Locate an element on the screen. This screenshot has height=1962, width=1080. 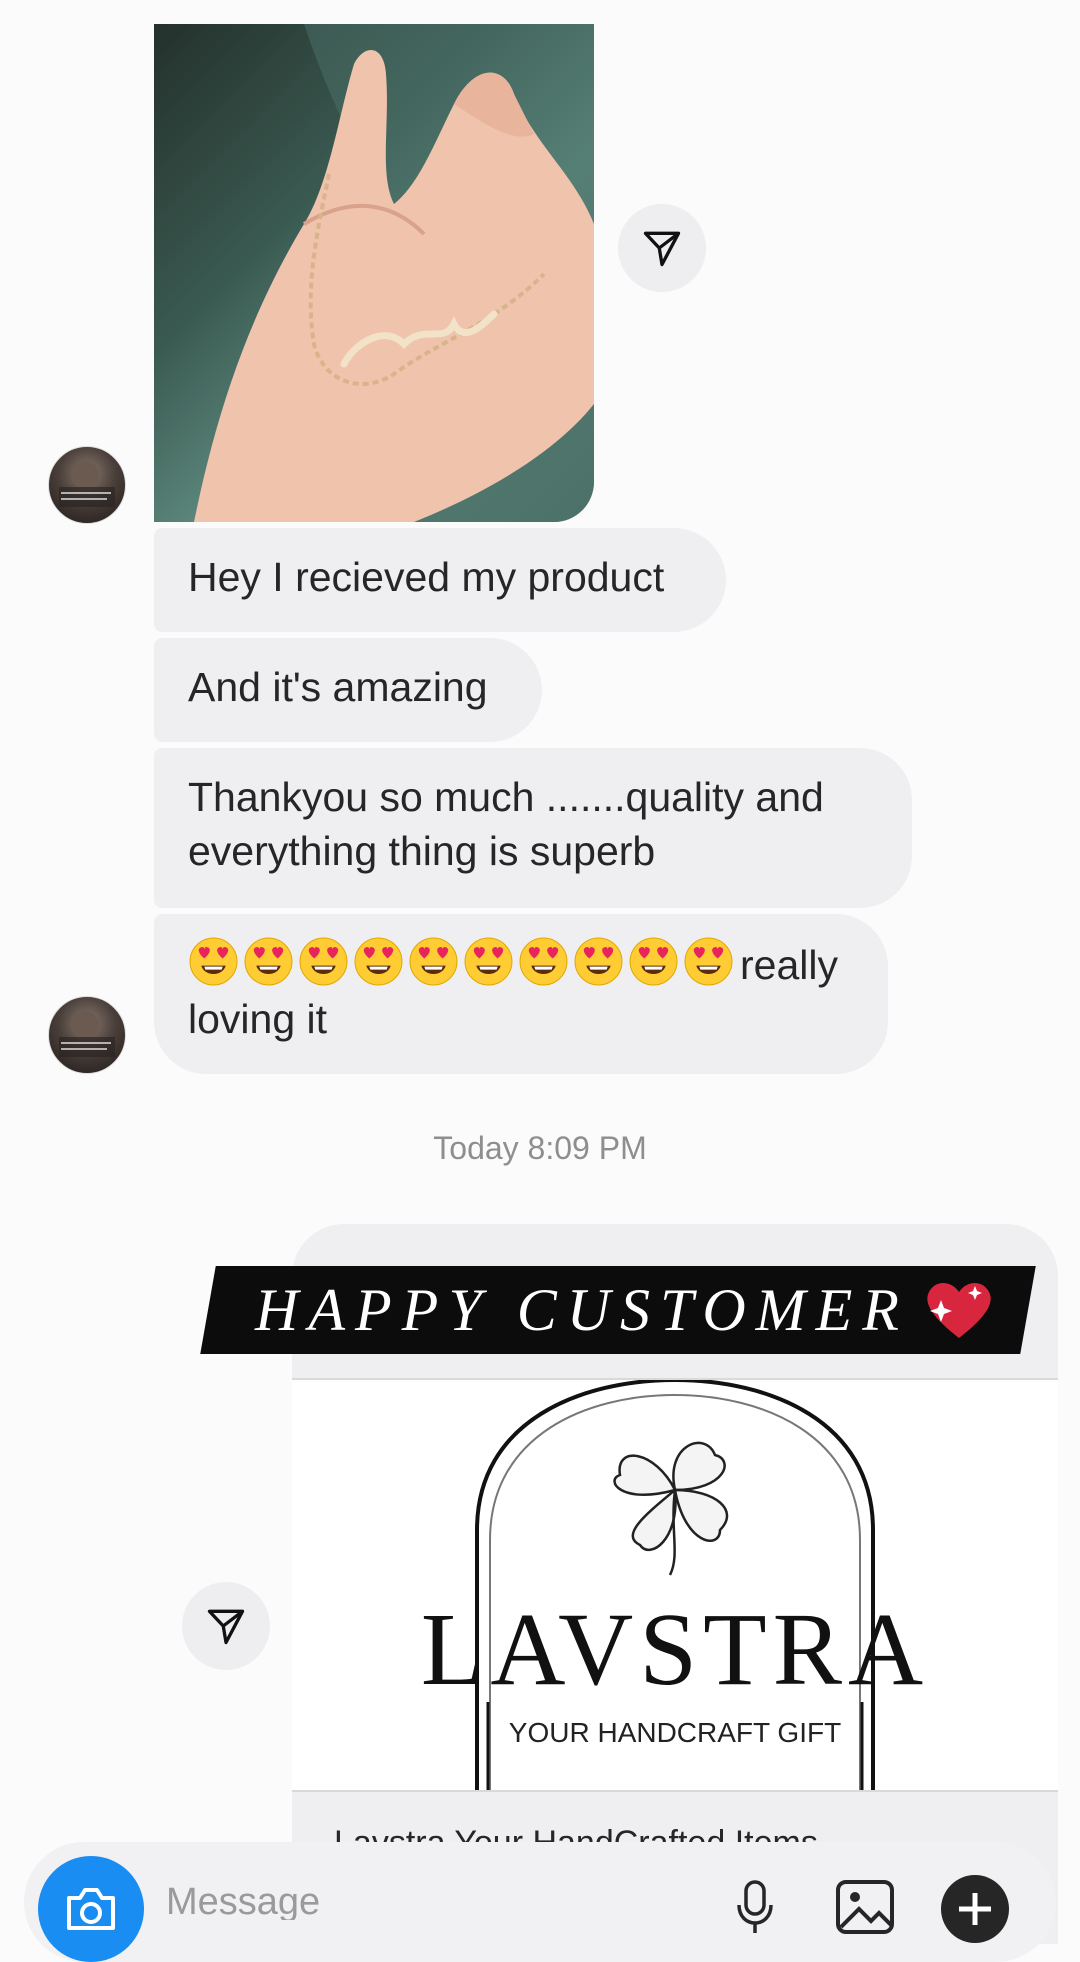
camera-icon is located at coordinates (91, 1909).